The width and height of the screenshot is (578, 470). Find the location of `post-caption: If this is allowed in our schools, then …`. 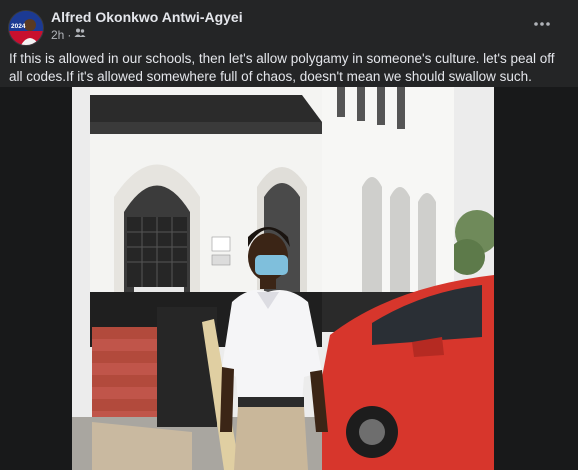

post-caption: If this is allowed in our schools, then … is located at coordinates (282, 67).